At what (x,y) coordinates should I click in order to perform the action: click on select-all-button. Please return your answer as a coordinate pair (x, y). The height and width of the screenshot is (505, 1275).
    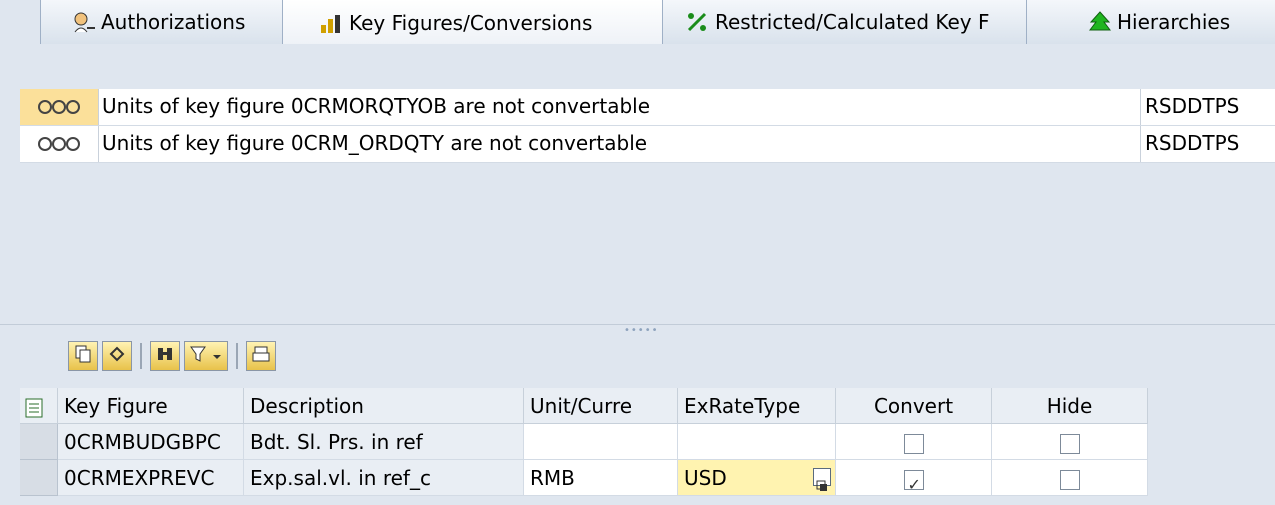
    Looking at the image, I should click on (39, 406).